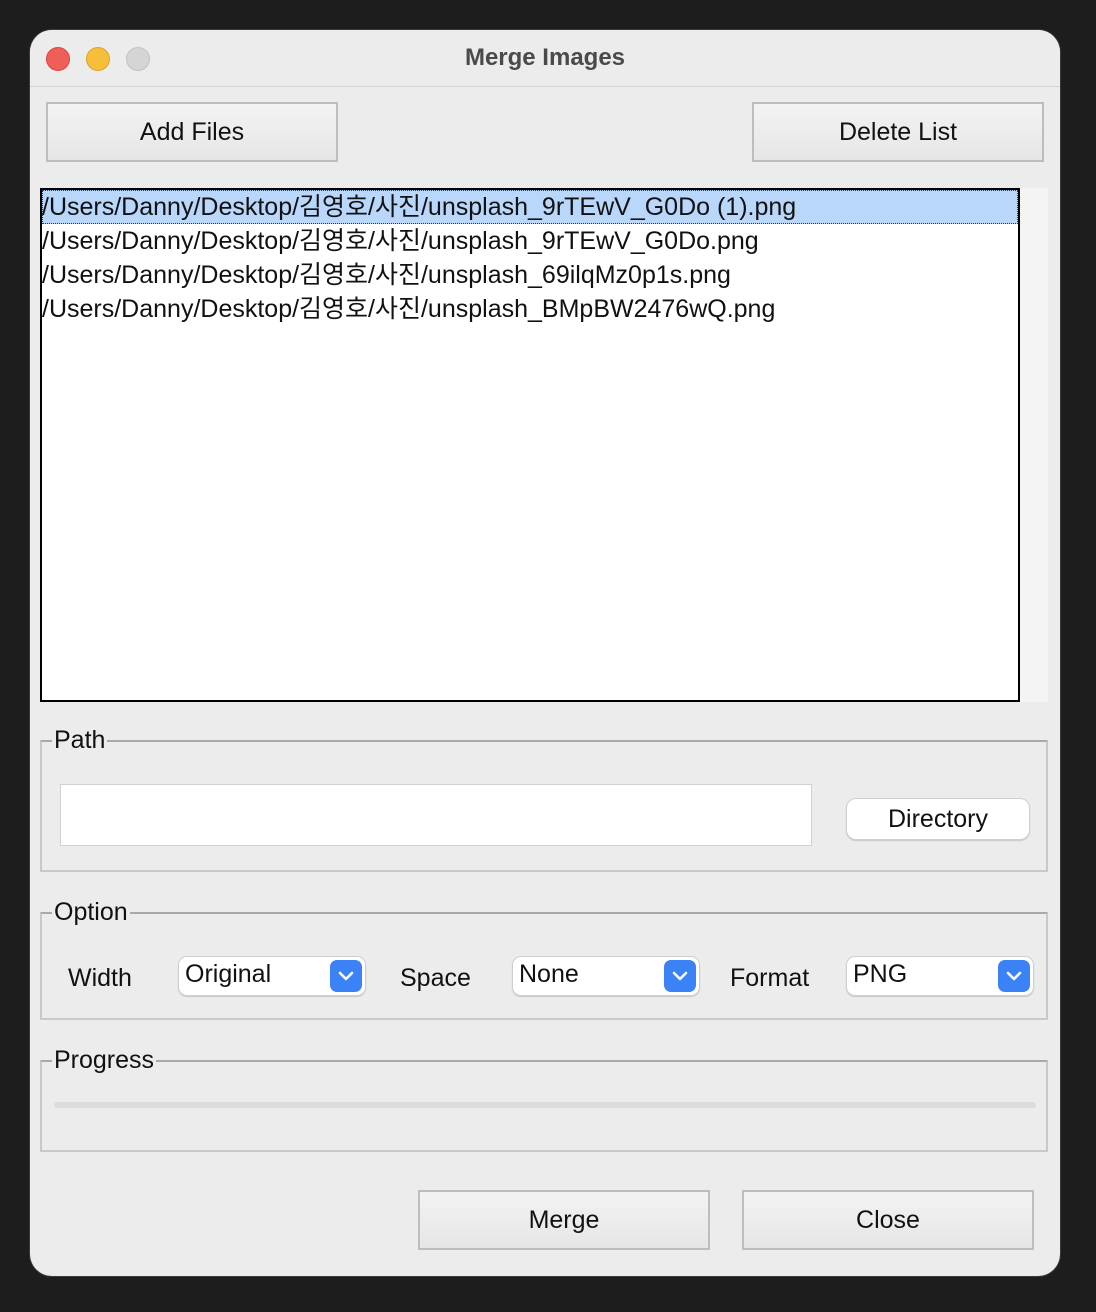 The width and height of the screenshot is (1096, 1312). I want to click on progress-group-label: Progress, so click(104, 1060).